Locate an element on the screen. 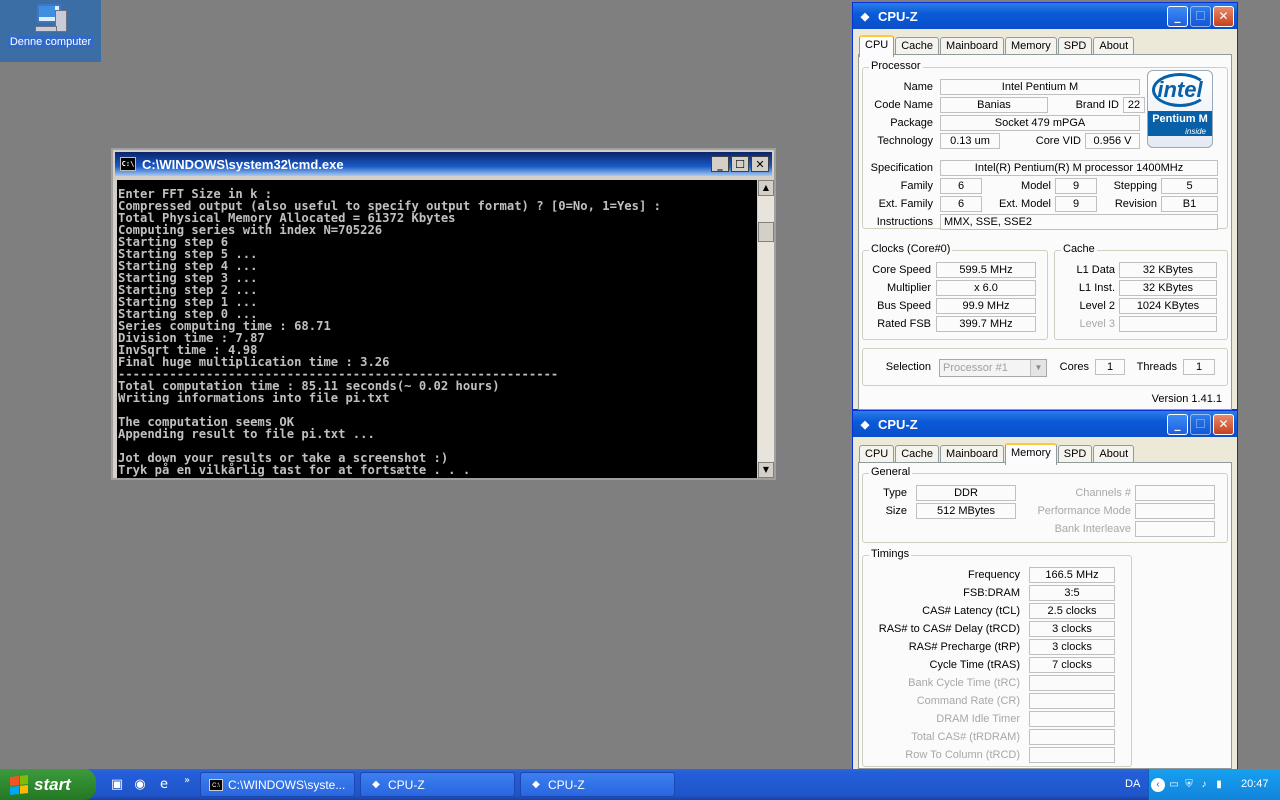  security-icon: ⛨ is located at coordinates (1189, 785).